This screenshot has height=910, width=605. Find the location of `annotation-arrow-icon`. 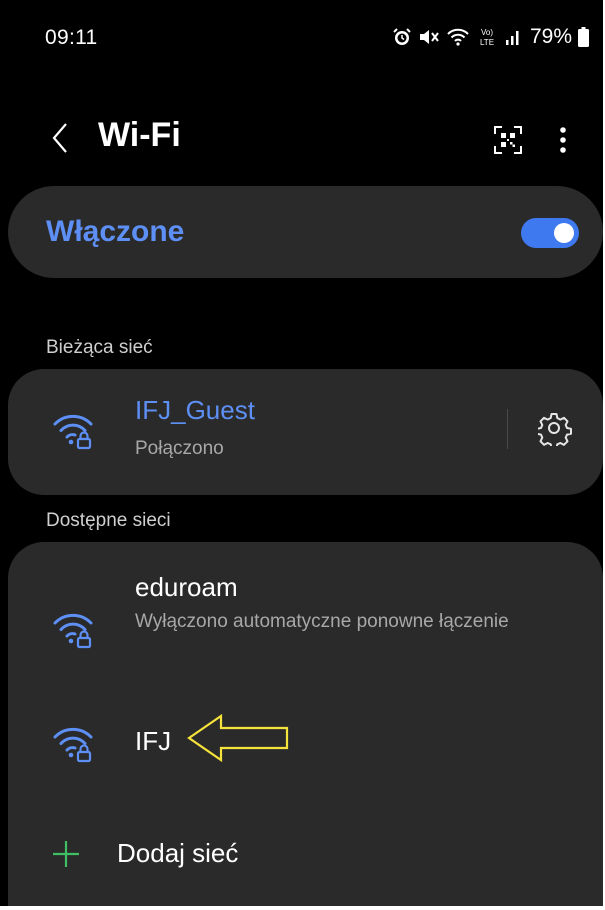

annotation-arrow-icon is located at coordinates (238, 738).